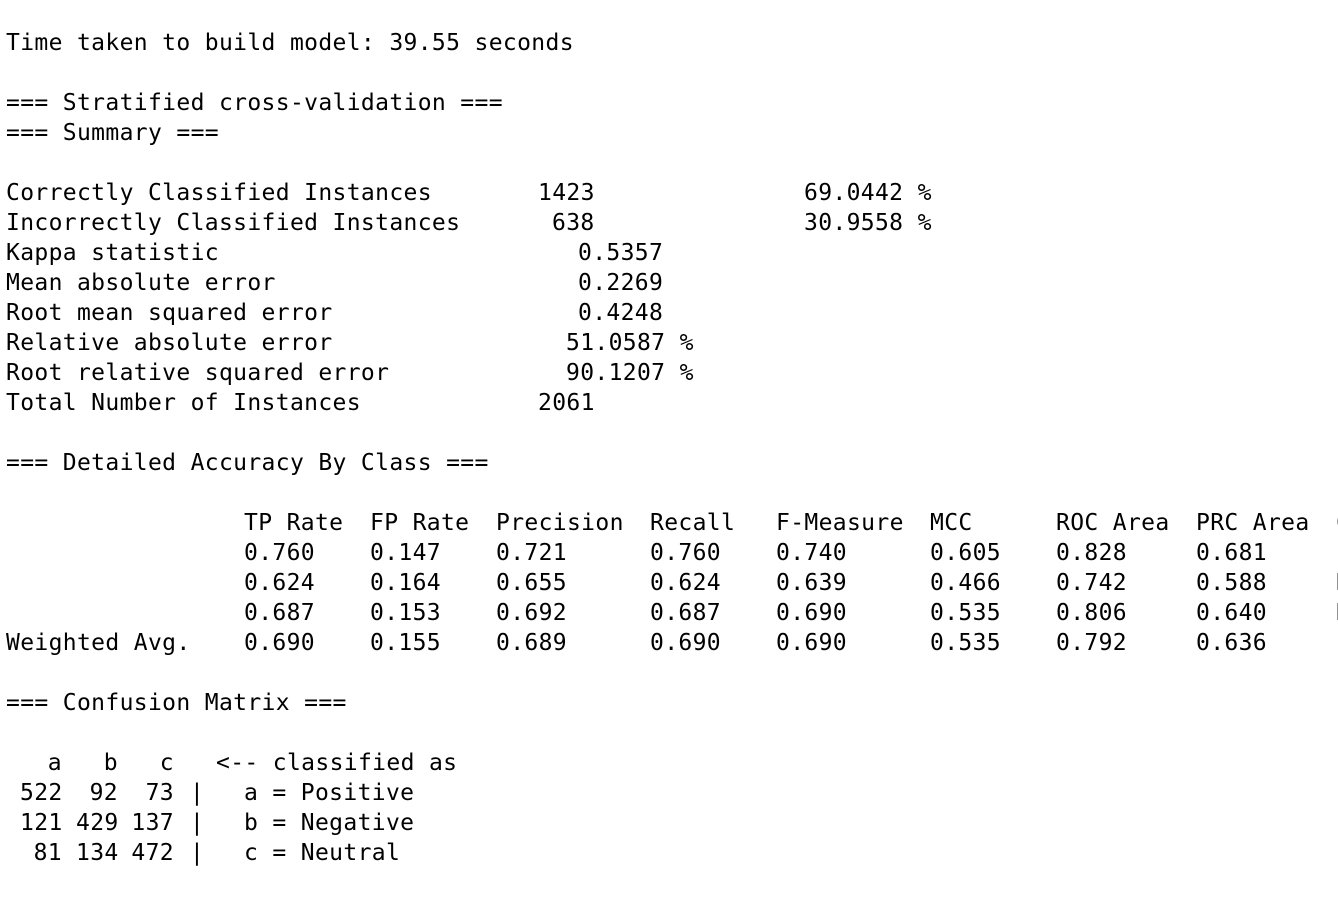 The height and width of the screenshot is (918, 1338). I want to click on detail-cell: 0.639, so click(811, 583).